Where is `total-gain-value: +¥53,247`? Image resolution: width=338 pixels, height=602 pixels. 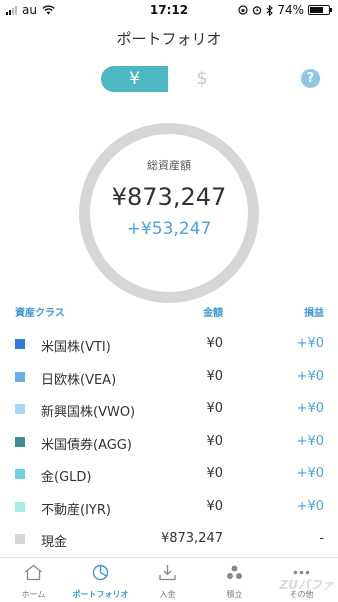
total-gain-value: +¥53,247 is located at coordinates (169, 229).